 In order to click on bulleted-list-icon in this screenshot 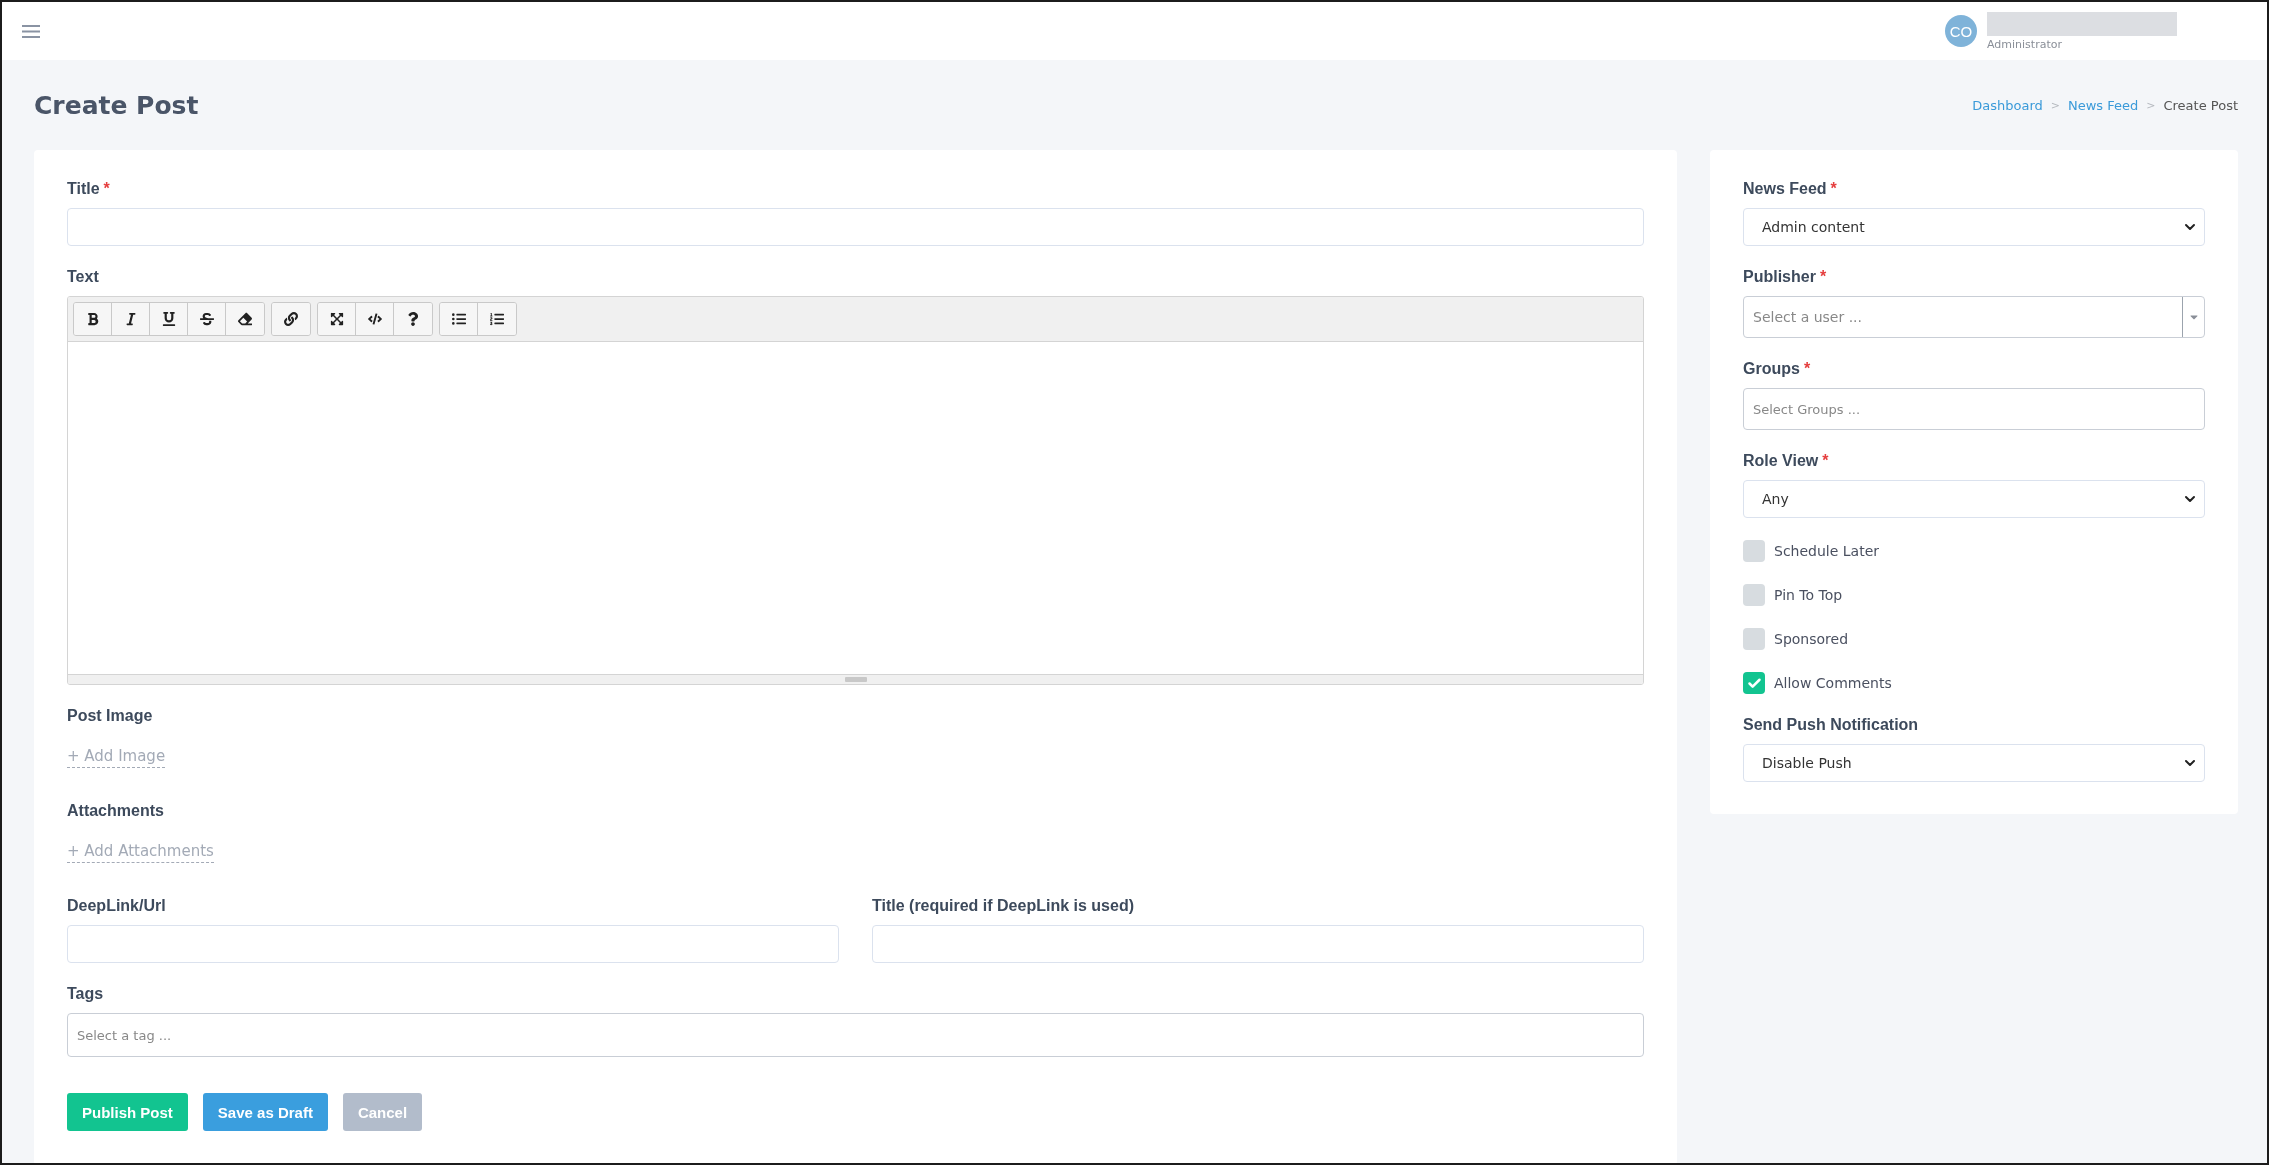, I will do `click(458, 319)`.